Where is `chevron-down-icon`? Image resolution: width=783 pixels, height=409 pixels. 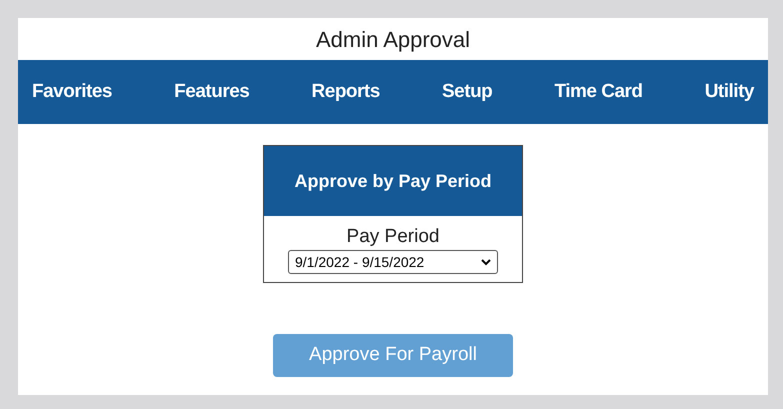 chevron-down-icon is located at coordinates (486, 262).